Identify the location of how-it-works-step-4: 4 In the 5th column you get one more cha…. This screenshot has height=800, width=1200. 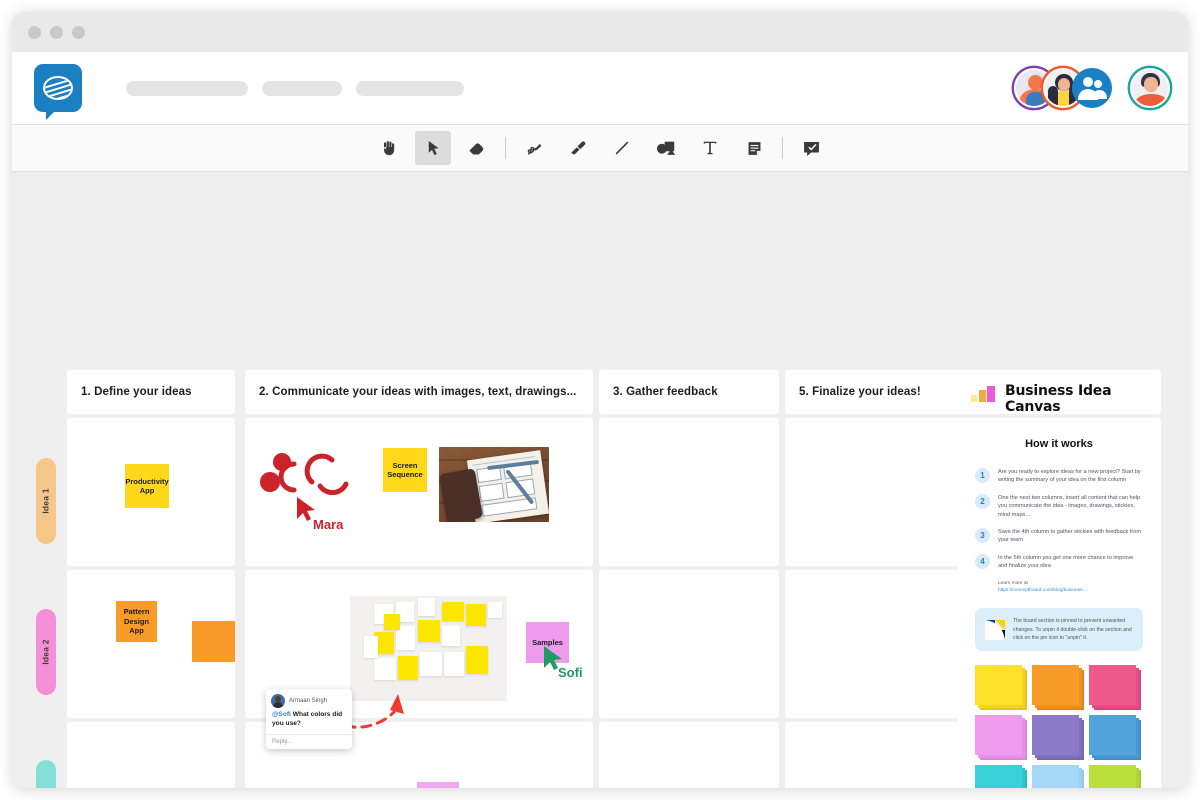
(1059, 562).